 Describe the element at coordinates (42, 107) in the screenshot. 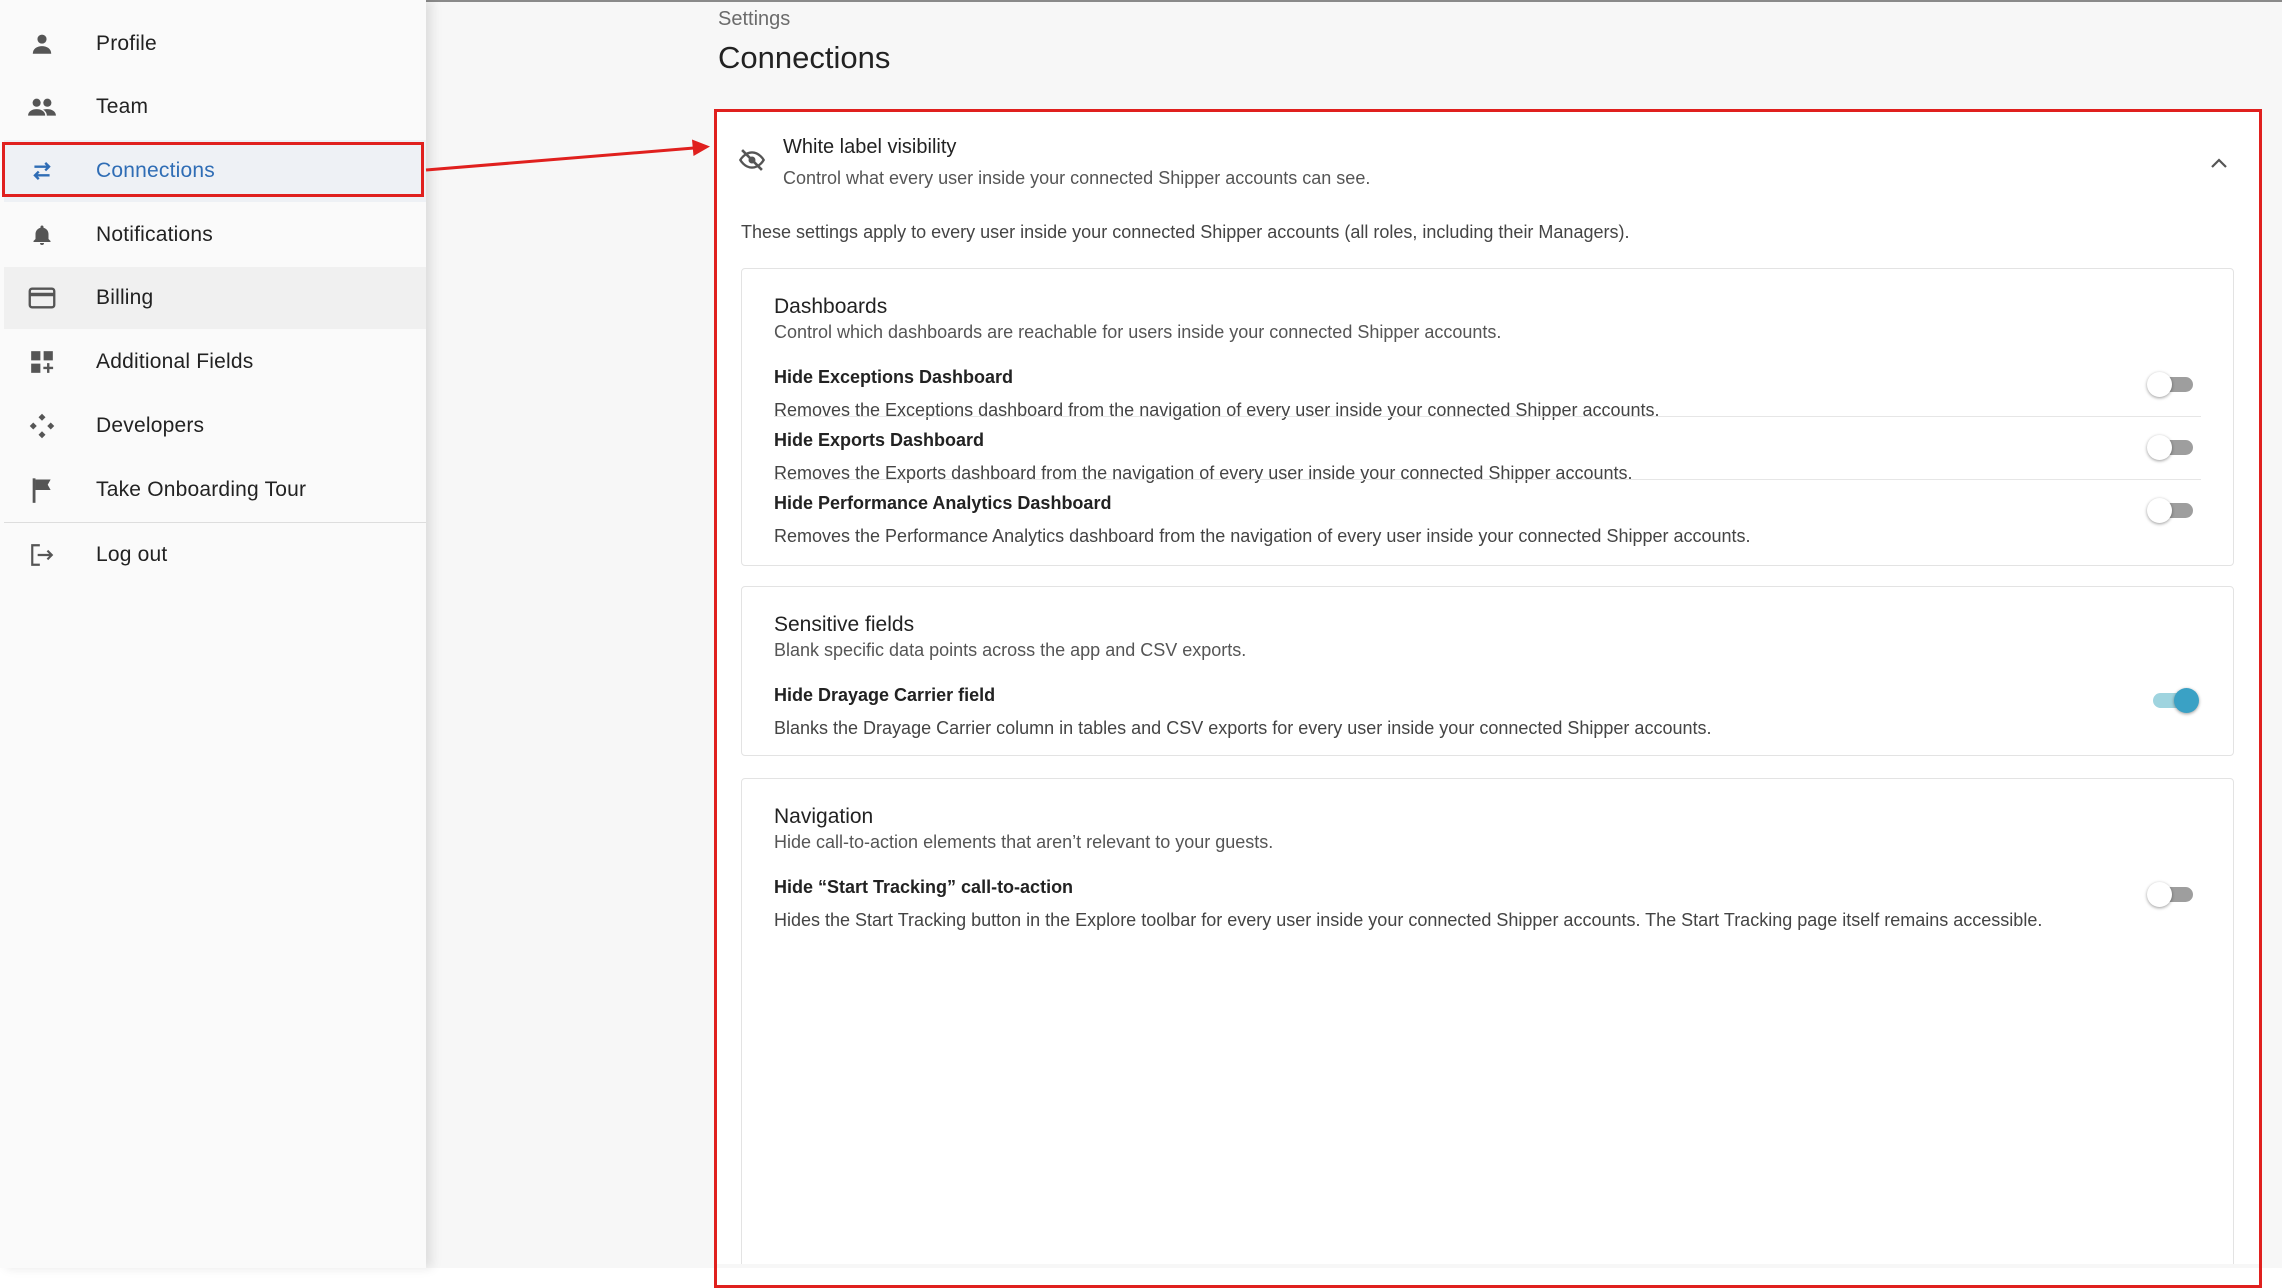

I see `people-icon` at that location.